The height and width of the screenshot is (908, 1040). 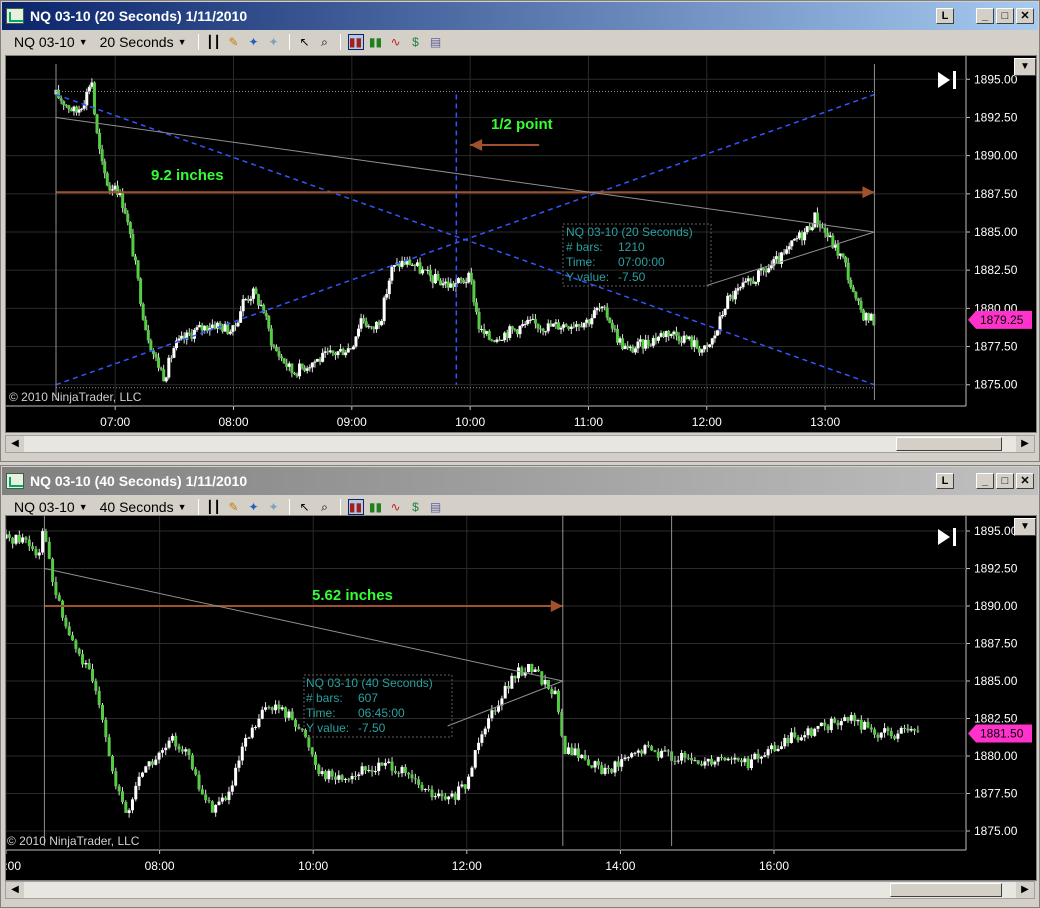 What do you see at coordinates (136, 507) in the screenshot?
I see `period-label: 40 Seconds` at bounding box center [136, 507].